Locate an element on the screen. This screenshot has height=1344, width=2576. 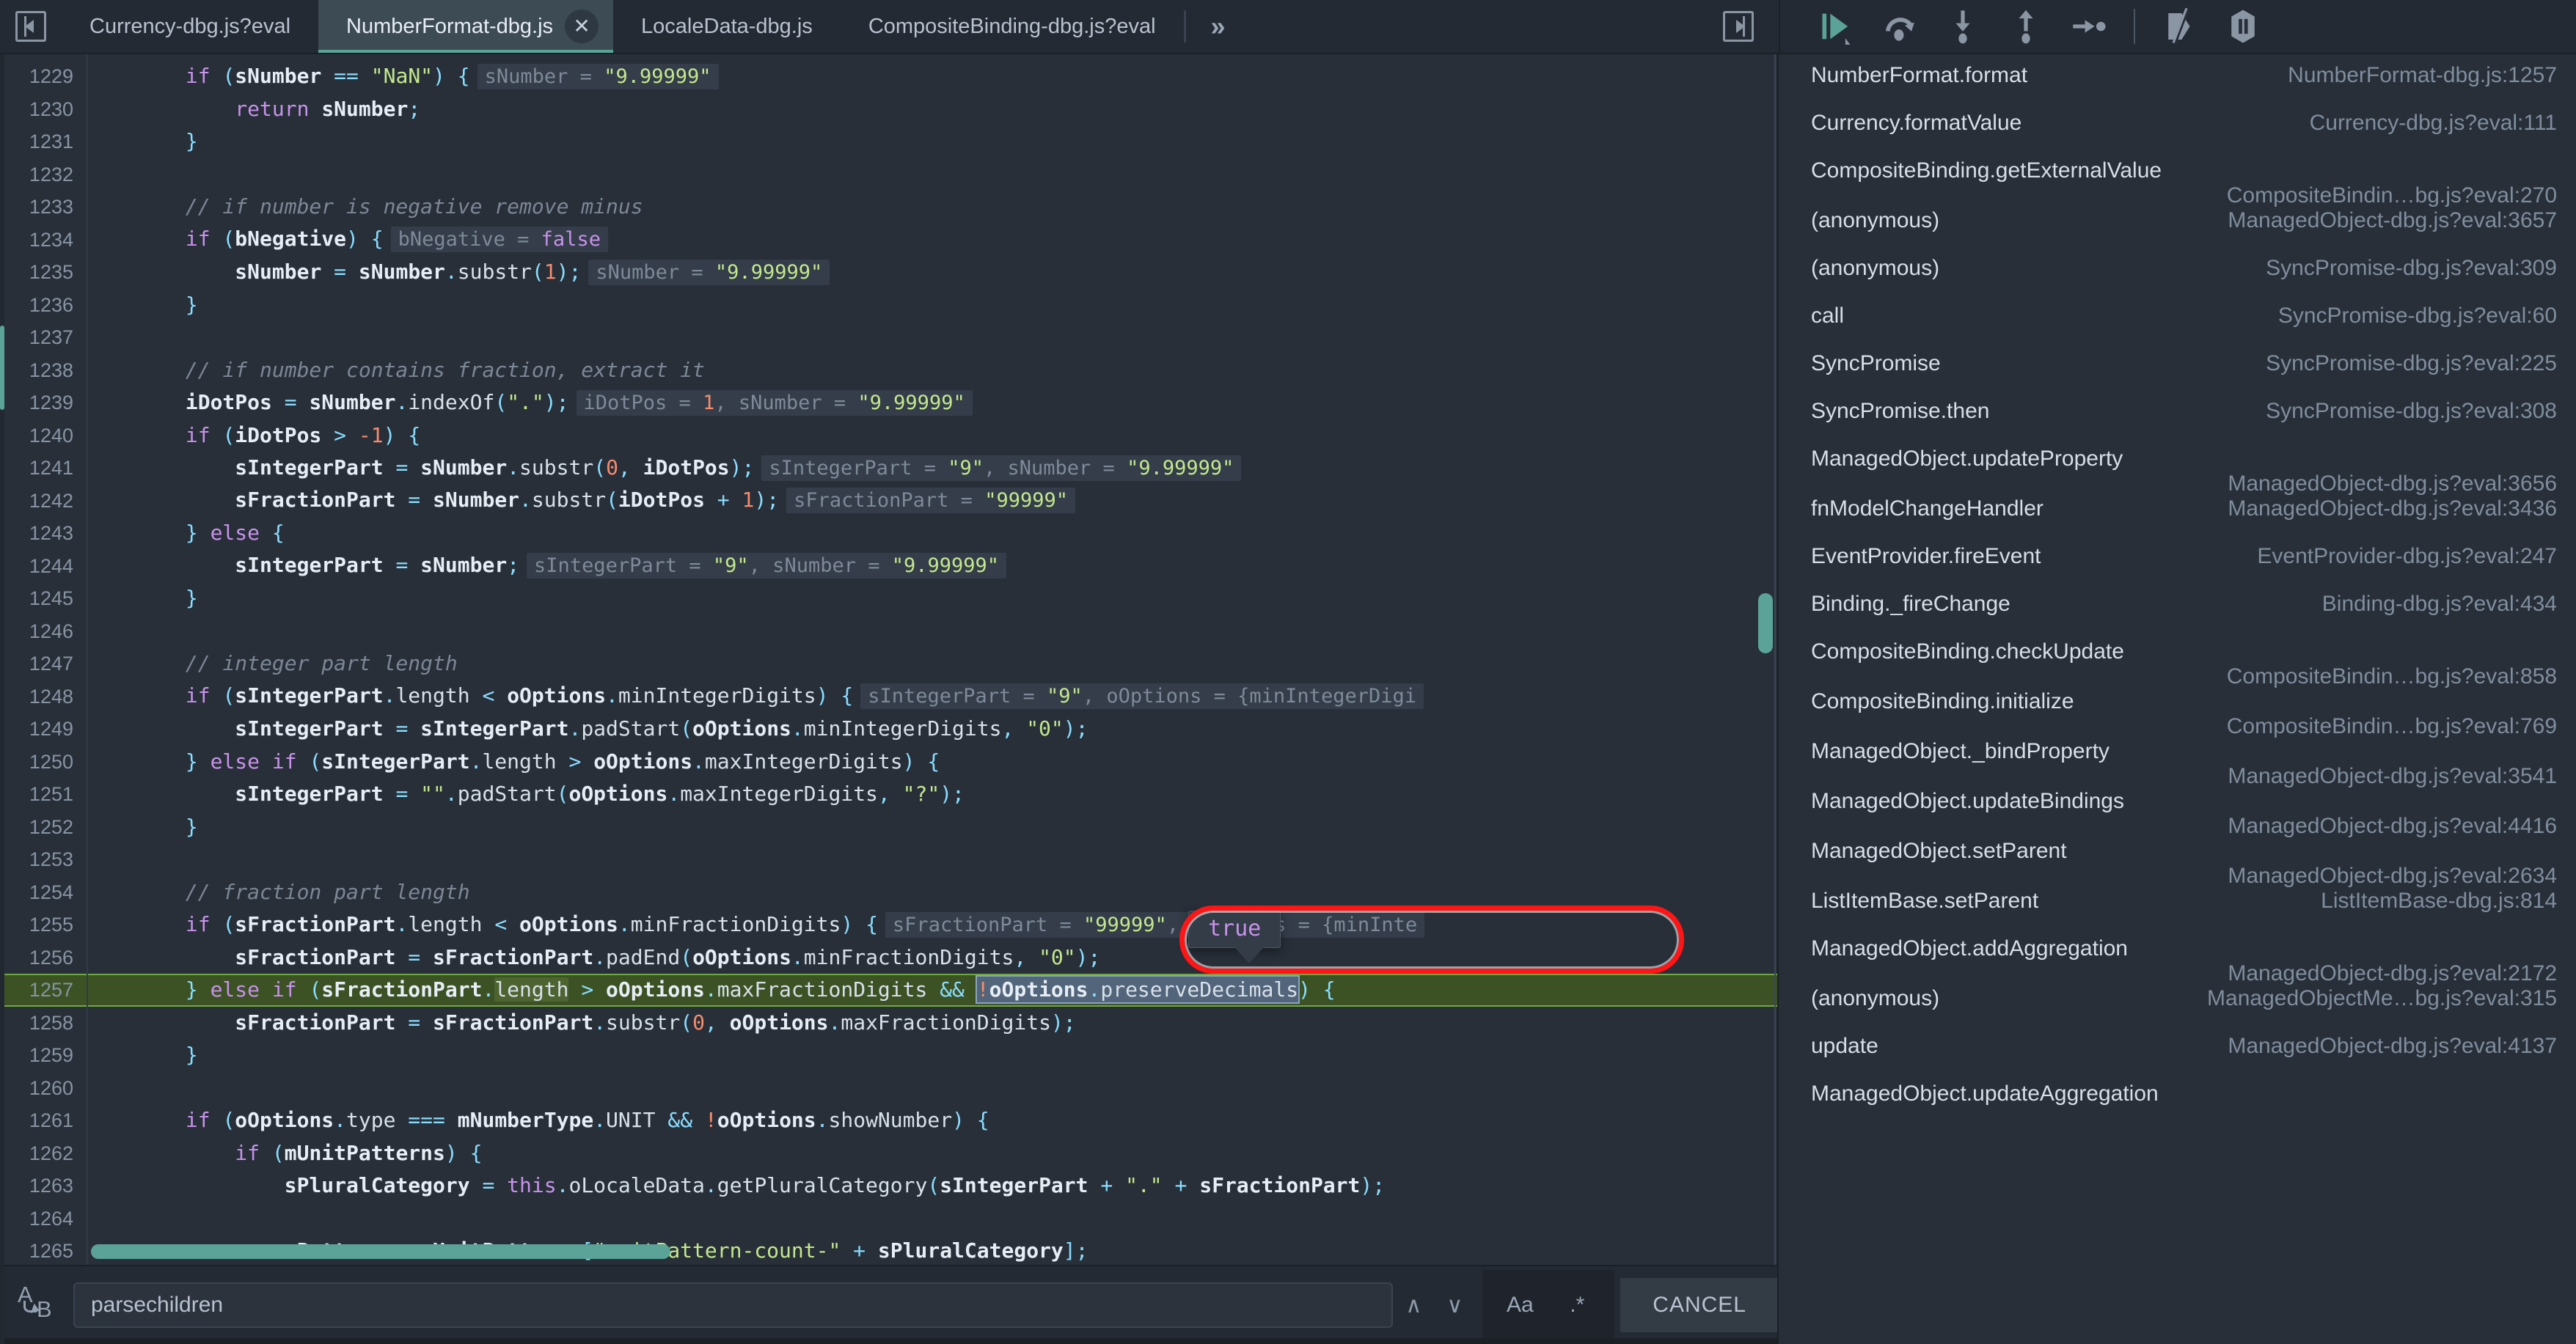
code-line: 1247 // integer part length is located at coordinates (888, 663).